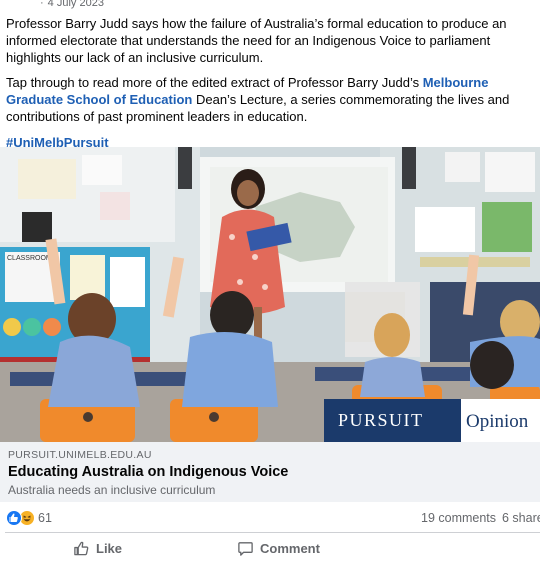  Describe the element at coordinates (381, 420) in the screenshot. I see `pursuit-wordmark: PURSUIT` at that location.